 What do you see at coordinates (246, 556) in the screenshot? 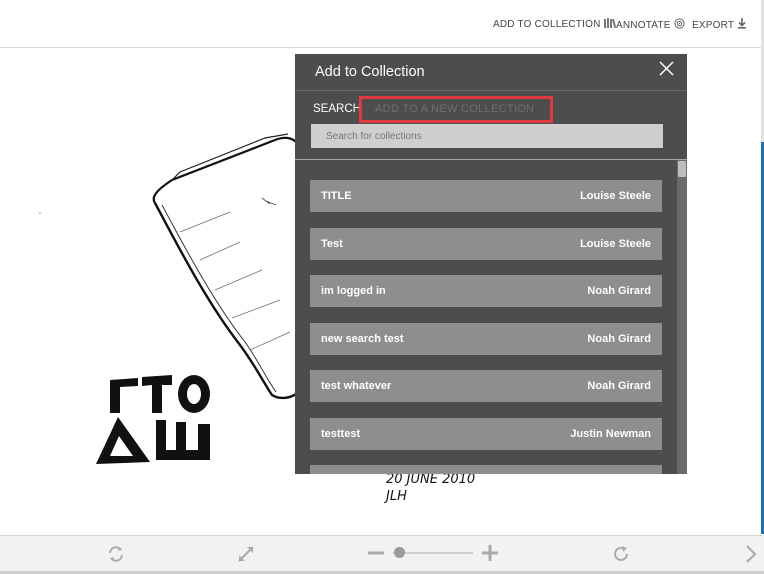
I see `fullscreen-icon` at bounding box center [246, 556].